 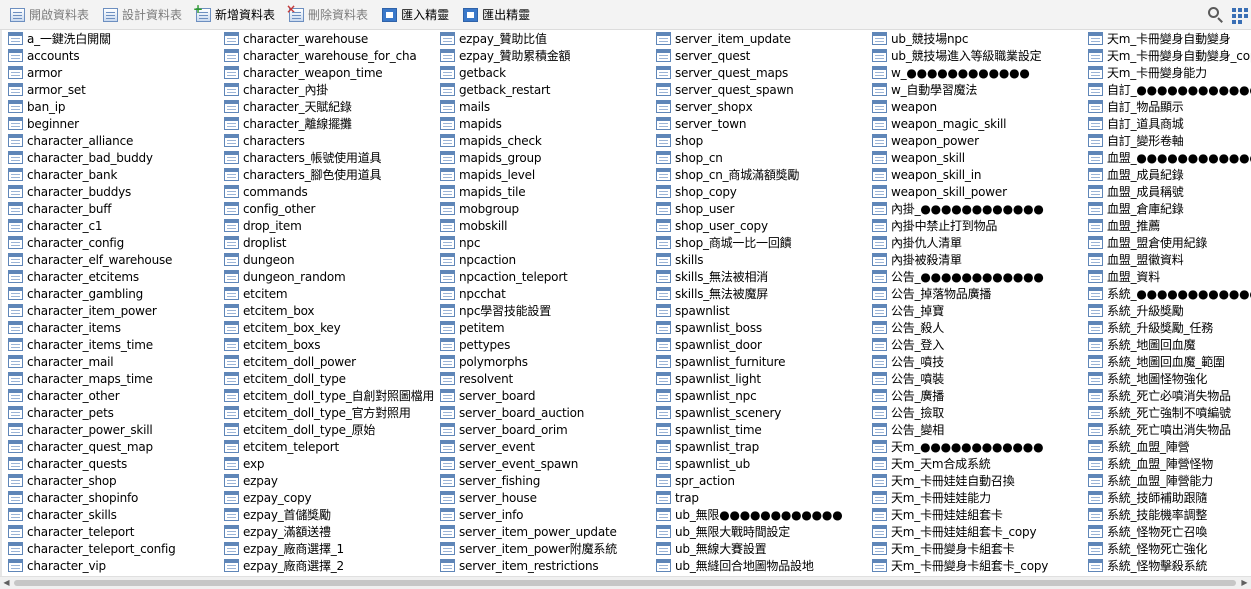 What do you see at coordinates (113, 55) in the screenshot?
I see `table-list-item: accounts` at bounding box center [113, 55].